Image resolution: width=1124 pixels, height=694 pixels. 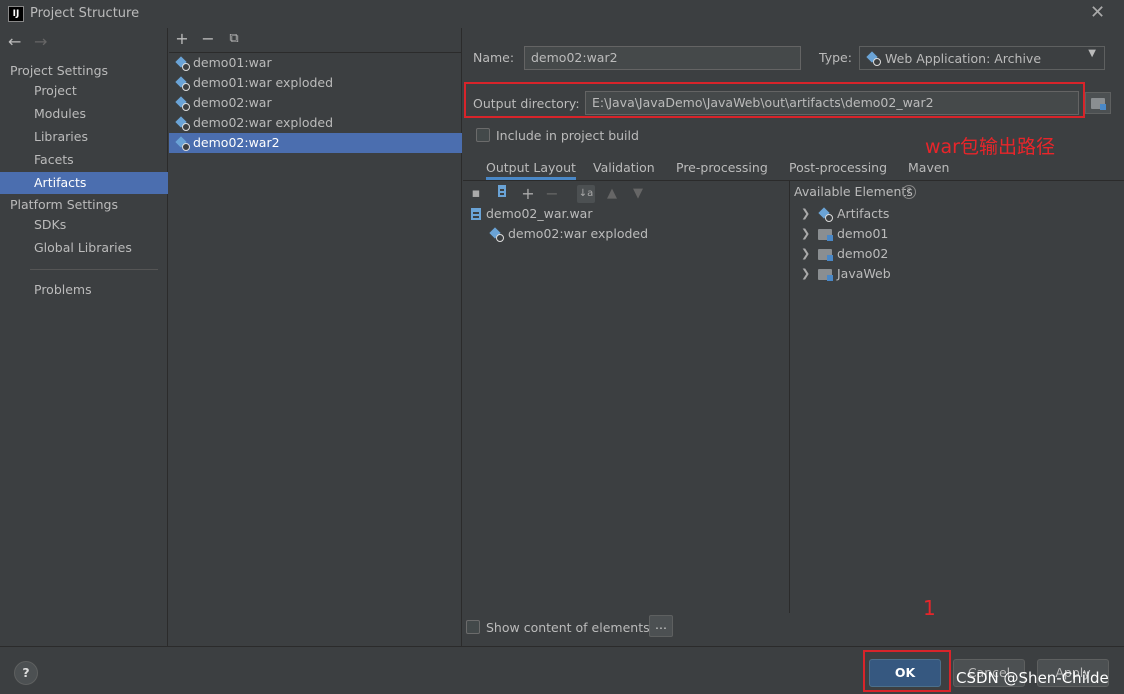 What do you see at coordinates (84, 248) in the screenshot?
I see `nav-item-global-libraries: Global Libraries` at bounding box center [84, 248].